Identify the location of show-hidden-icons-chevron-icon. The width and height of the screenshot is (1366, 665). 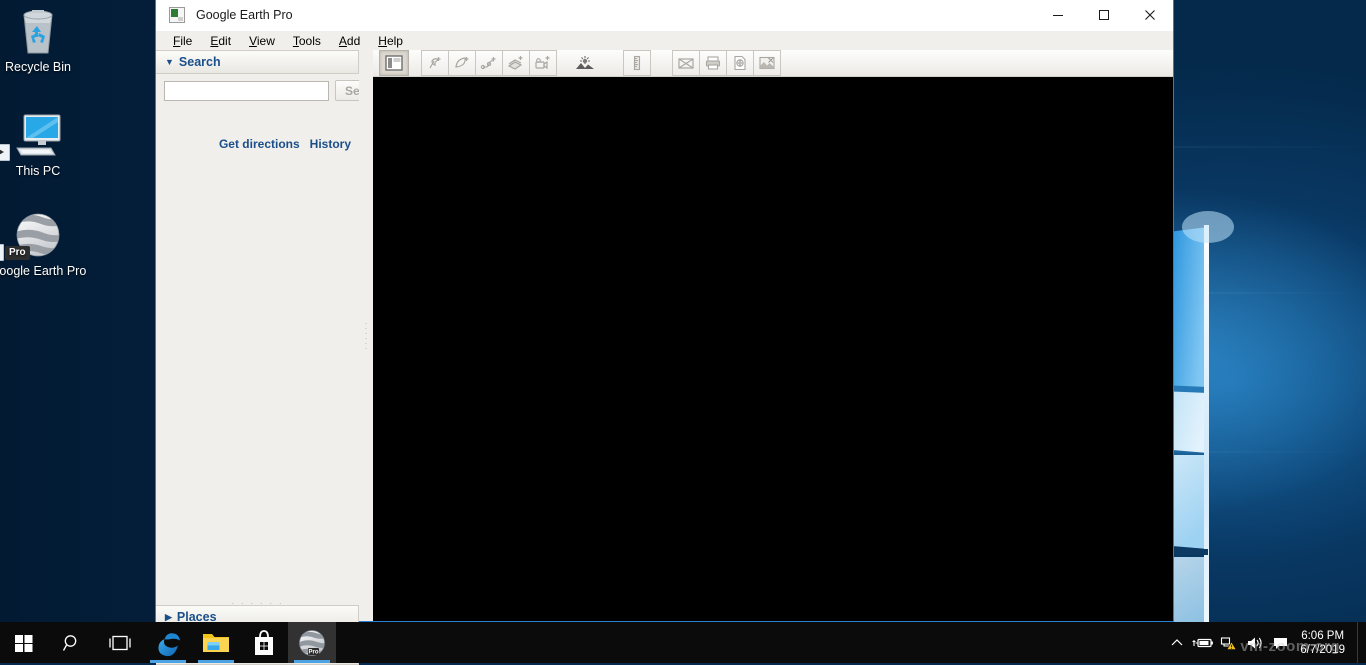
(1177, 641).